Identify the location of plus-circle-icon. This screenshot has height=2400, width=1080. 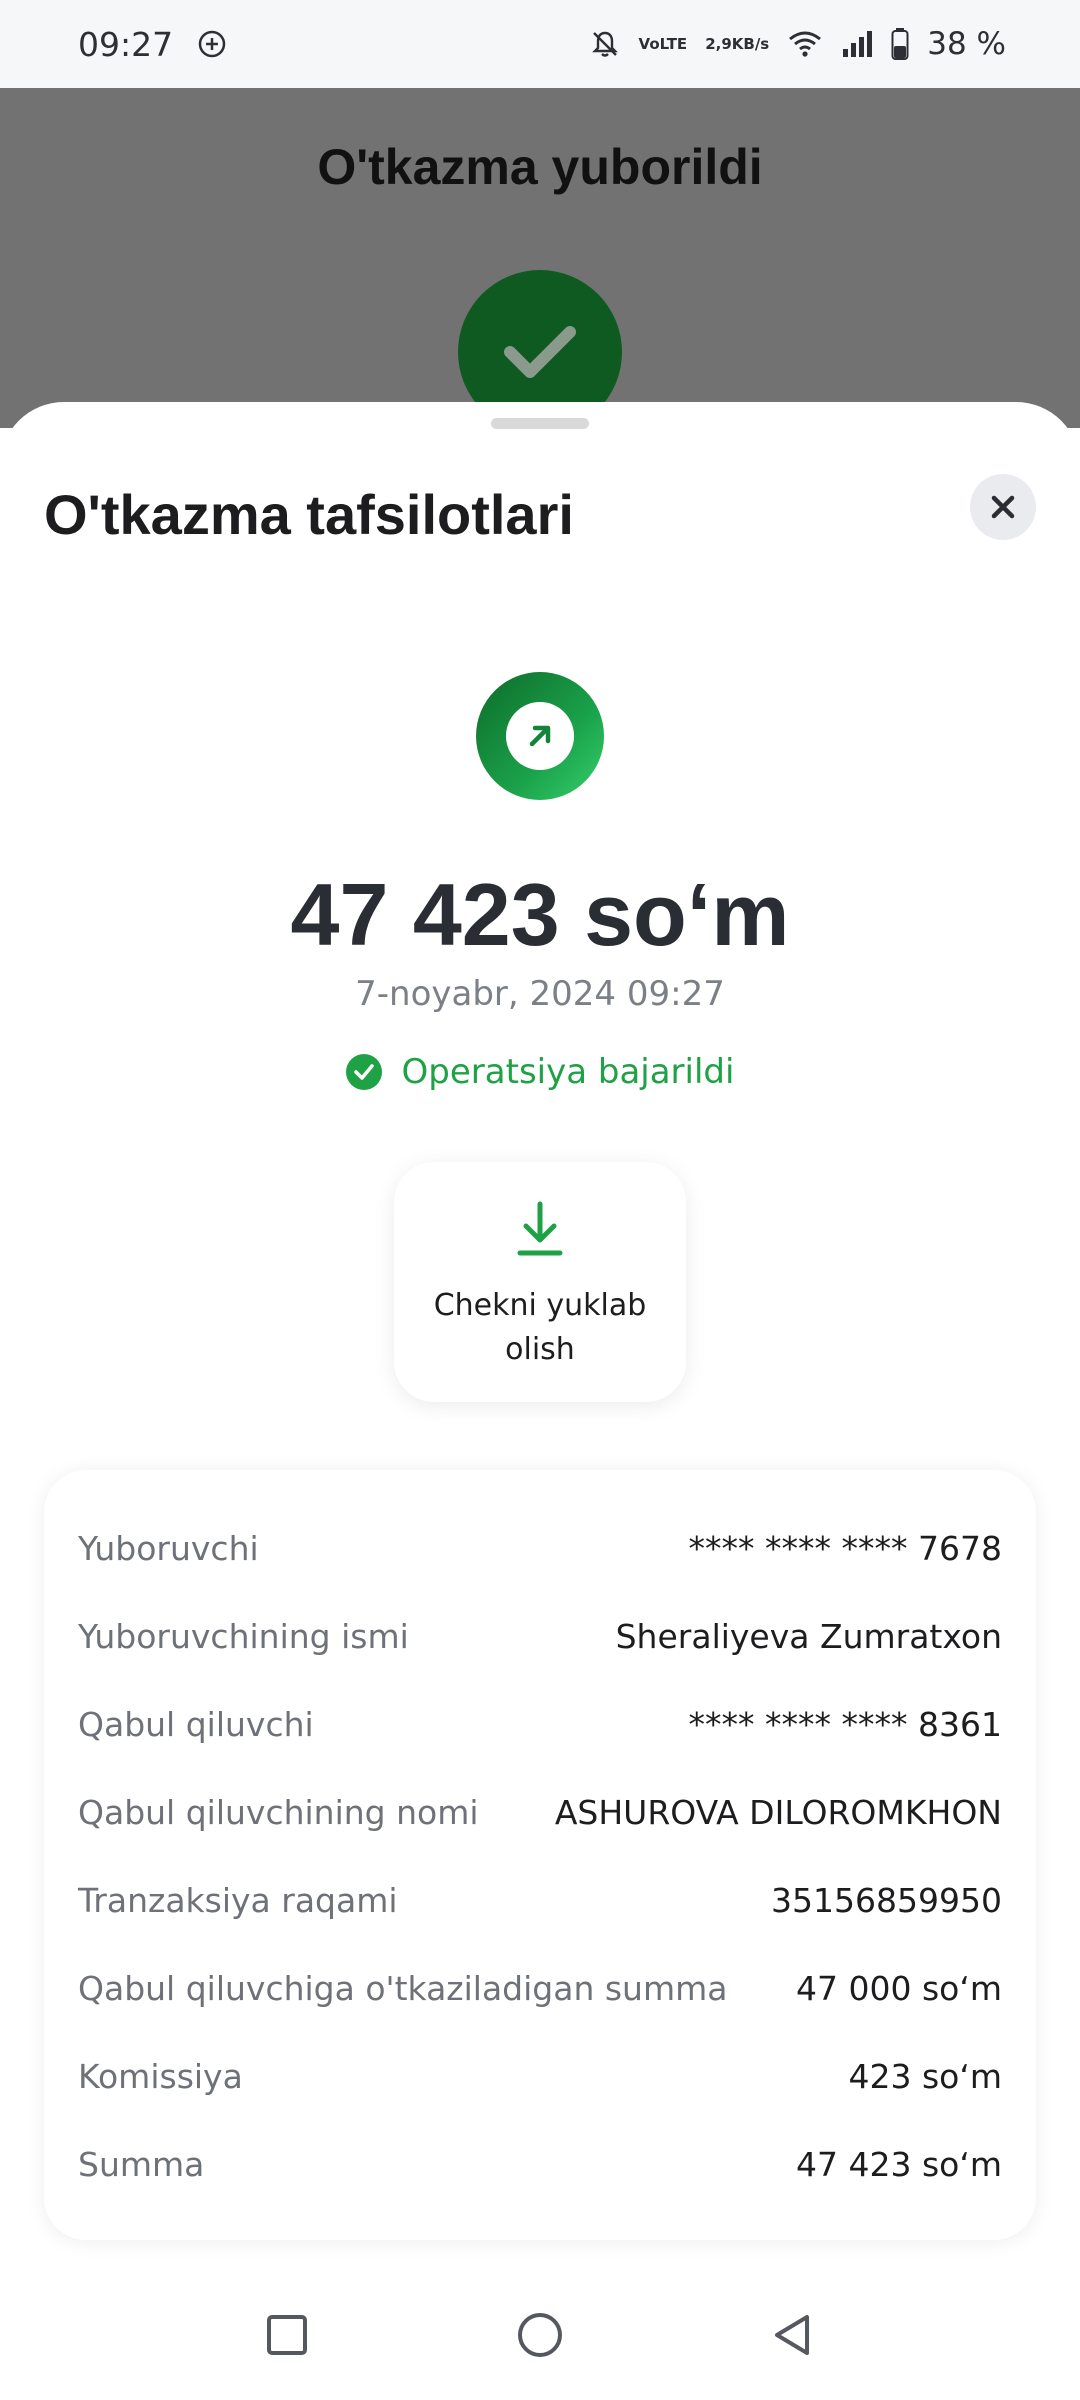
(212, 44).